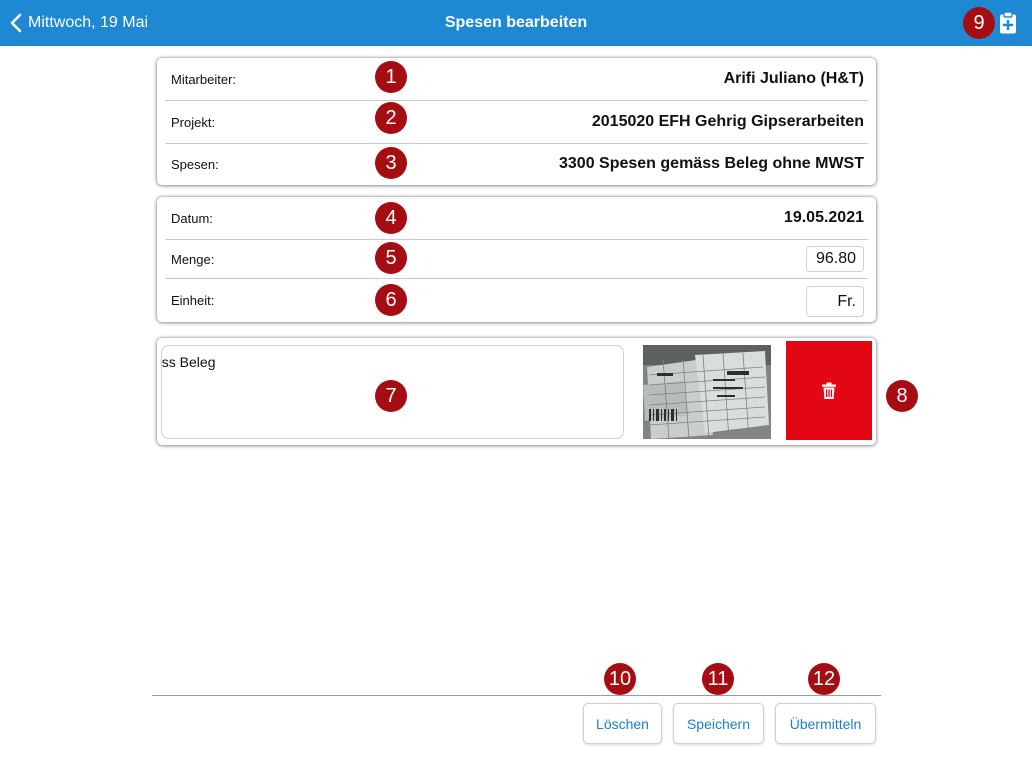 Image resolution: width=1032 pixels, height=759 pixels. Describe the element at coordinates (193, 300) in the screenshot. I see `unit-label: Einheit:` at that location.